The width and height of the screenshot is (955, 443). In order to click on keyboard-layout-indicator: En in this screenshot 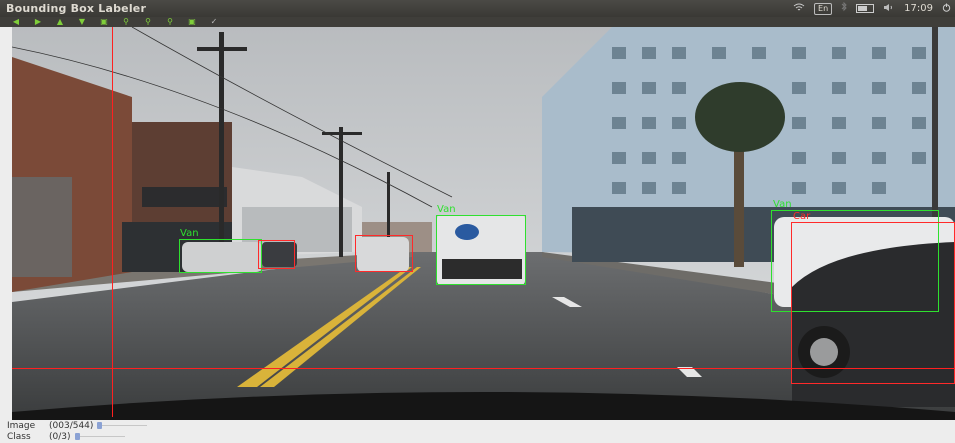, I will do `click(823, 8)`.